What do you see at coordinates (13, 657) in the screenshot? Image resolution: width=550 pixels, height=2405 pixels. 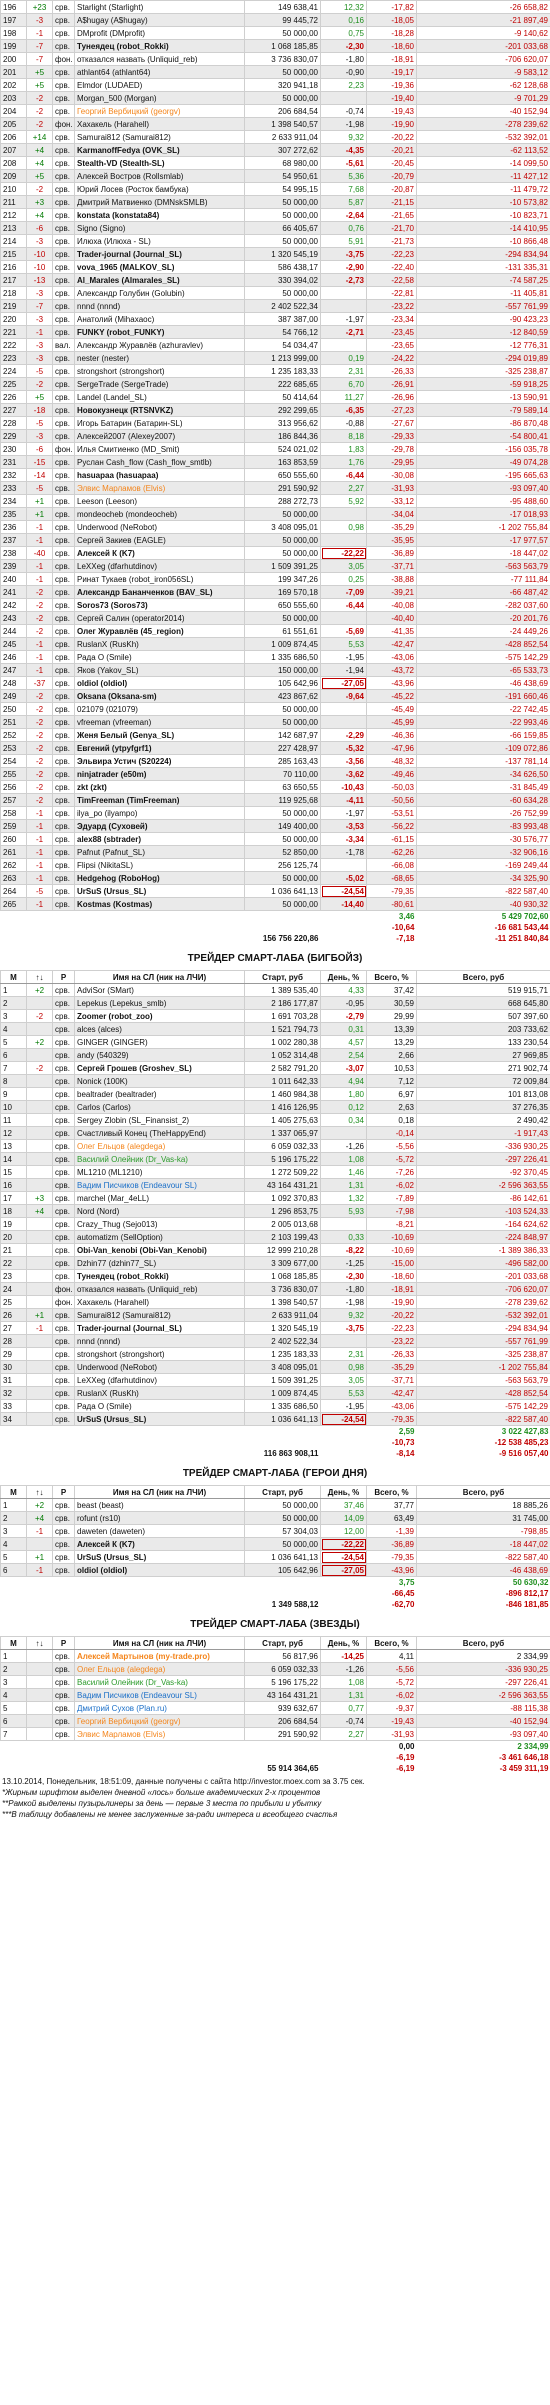 I see `rank-cell: 246` at bounding box center [13, 657].